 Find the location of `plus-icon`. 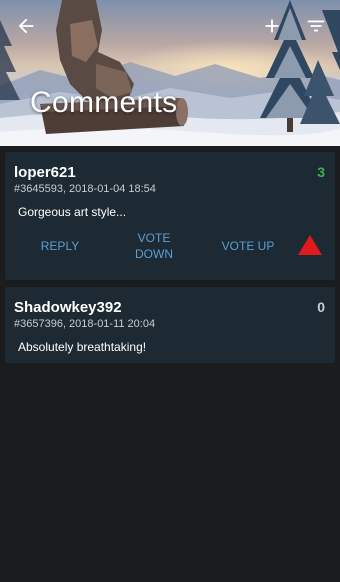

plus-icon is located at coordinates (272, 26).